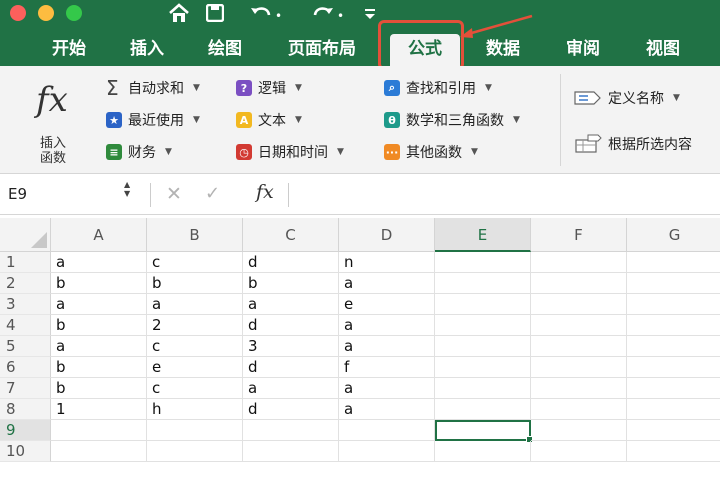 This screenshot has height=480, width=720. I want to click on save-icon, so click(215, 13).